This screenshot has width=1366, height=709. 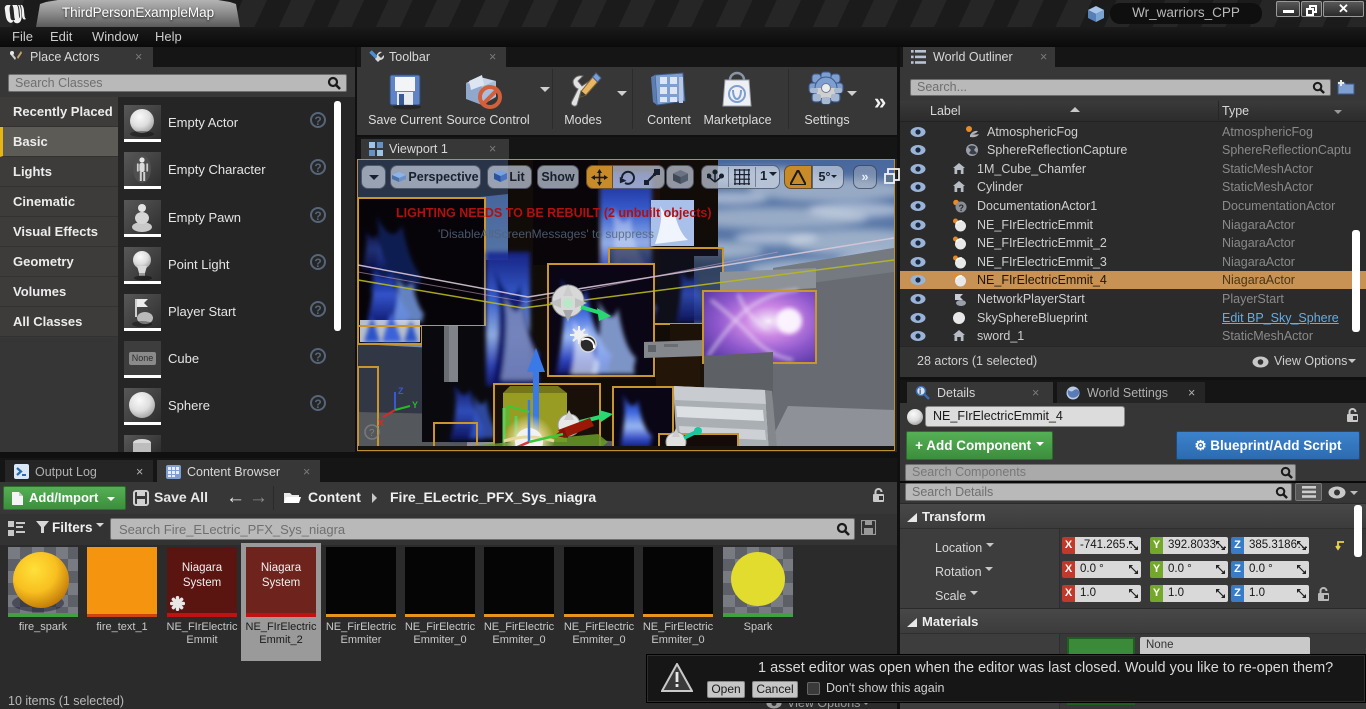 I want to click on svg-text: X, so click(x=381, y=423).